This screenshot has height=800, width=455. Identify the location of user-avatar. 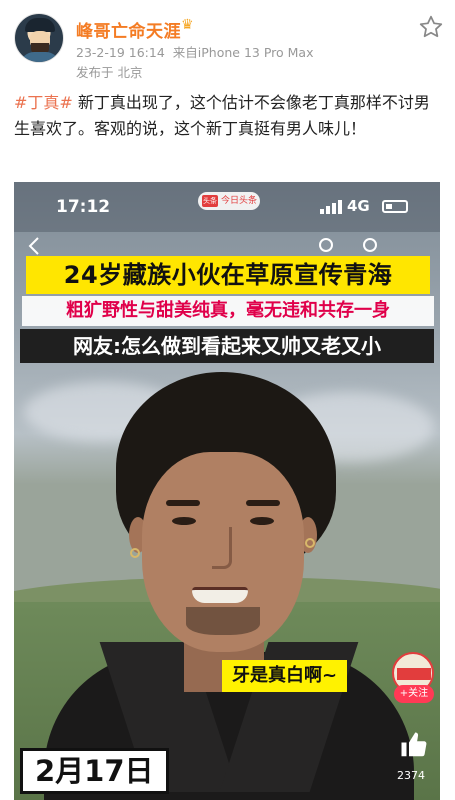
(39, 38).